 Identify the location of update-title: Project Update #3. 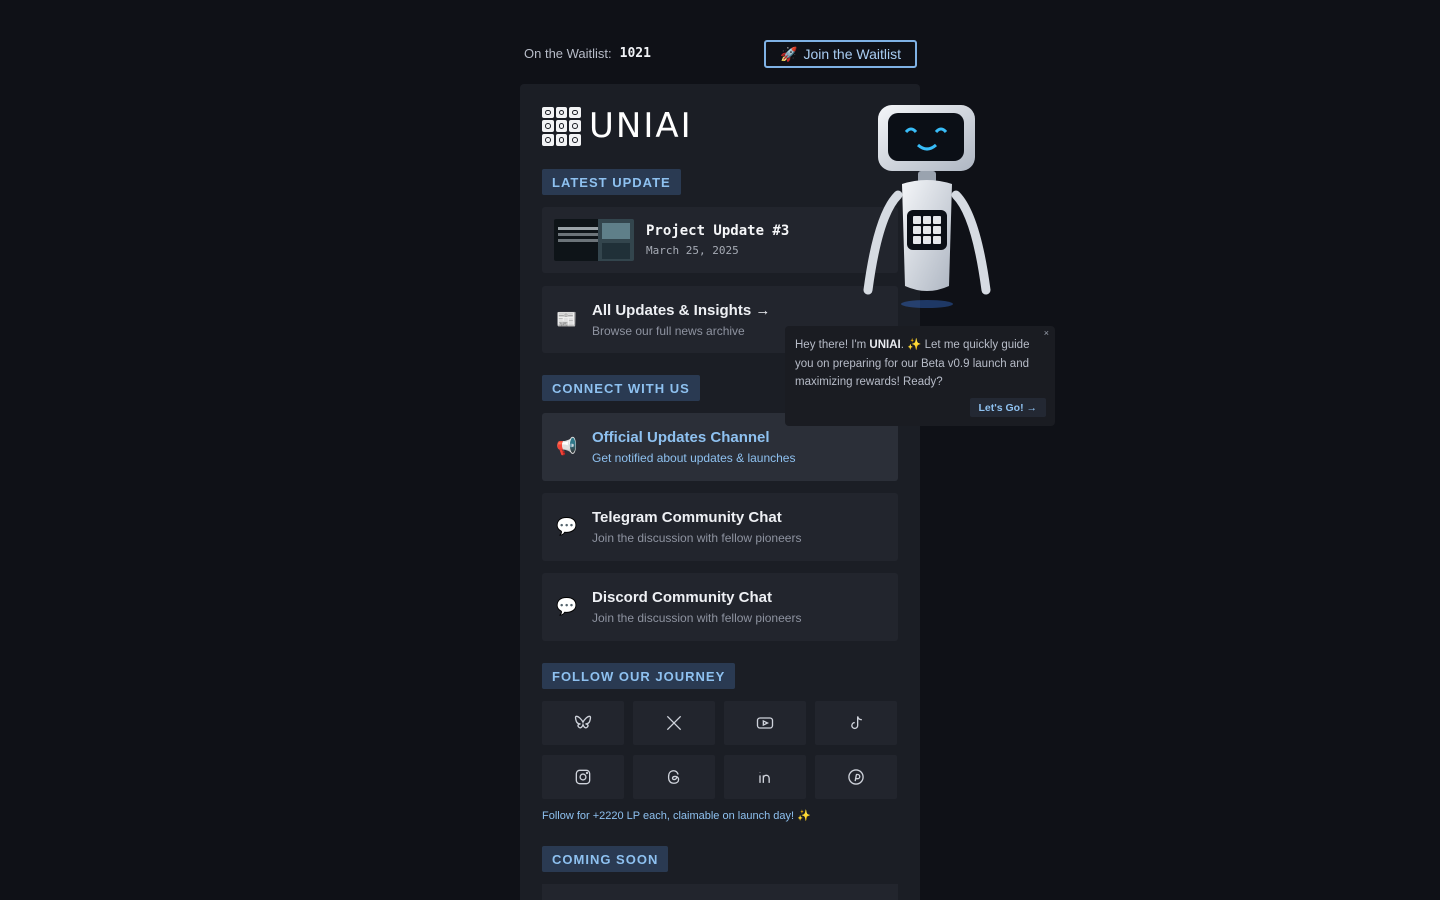
(718, 231).